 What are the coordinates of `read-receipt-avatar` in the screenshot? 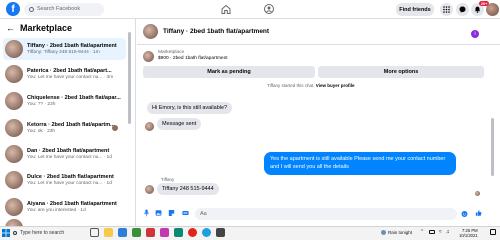 It's located at (477, 193).